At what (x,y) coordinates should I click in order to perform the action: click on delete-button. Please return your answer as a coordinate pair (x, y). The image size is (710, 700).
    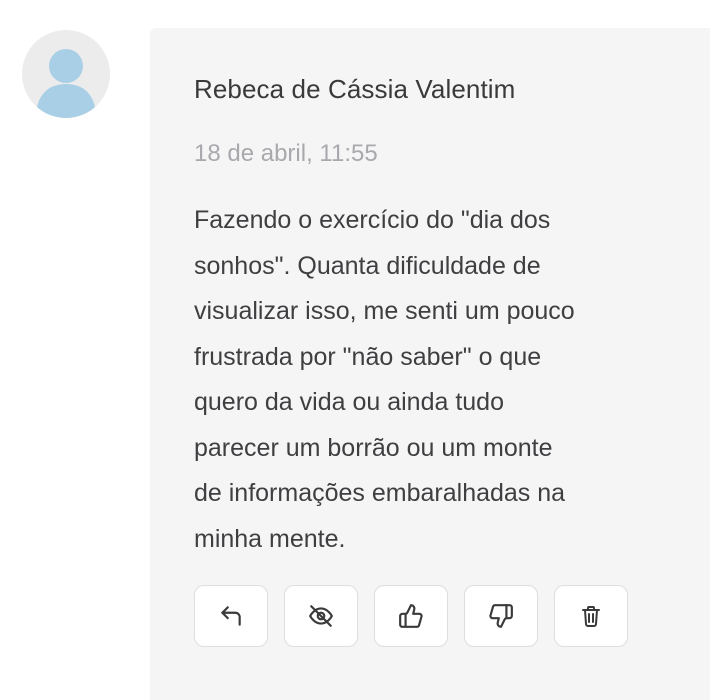
    Looking at the image, I should click on (591, 616).